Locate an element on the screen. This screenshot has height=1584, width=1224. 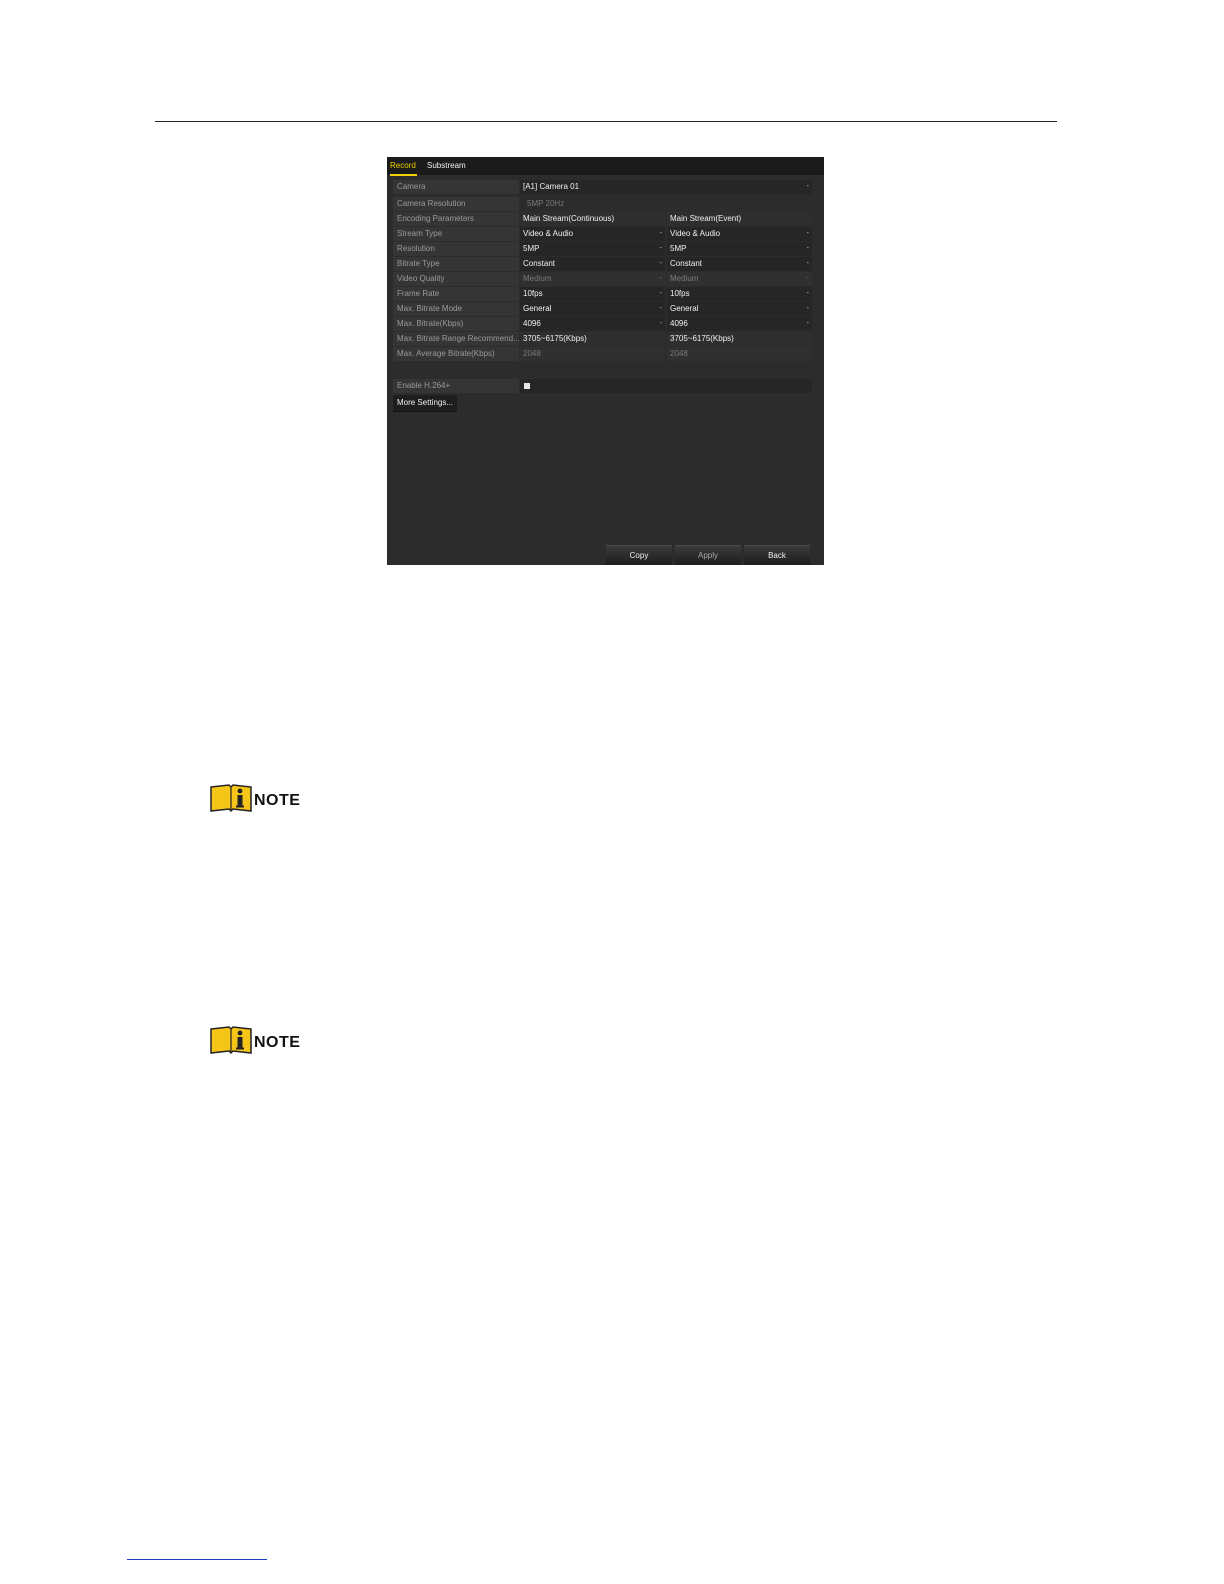
video-quality-label: Video Quality is located at coordinates (456, 279).